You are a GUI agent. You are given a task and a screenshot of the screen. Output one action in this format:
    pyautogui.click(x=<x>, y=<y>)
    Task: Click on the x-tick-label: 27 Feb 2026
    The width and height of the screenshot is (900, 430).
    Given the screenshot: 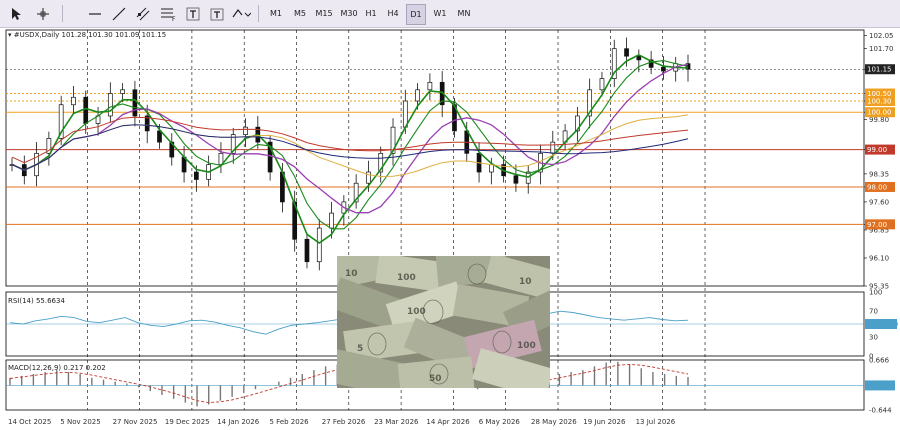 What is the action you would take?
    pyautogui.click(x=344, y=422)
    